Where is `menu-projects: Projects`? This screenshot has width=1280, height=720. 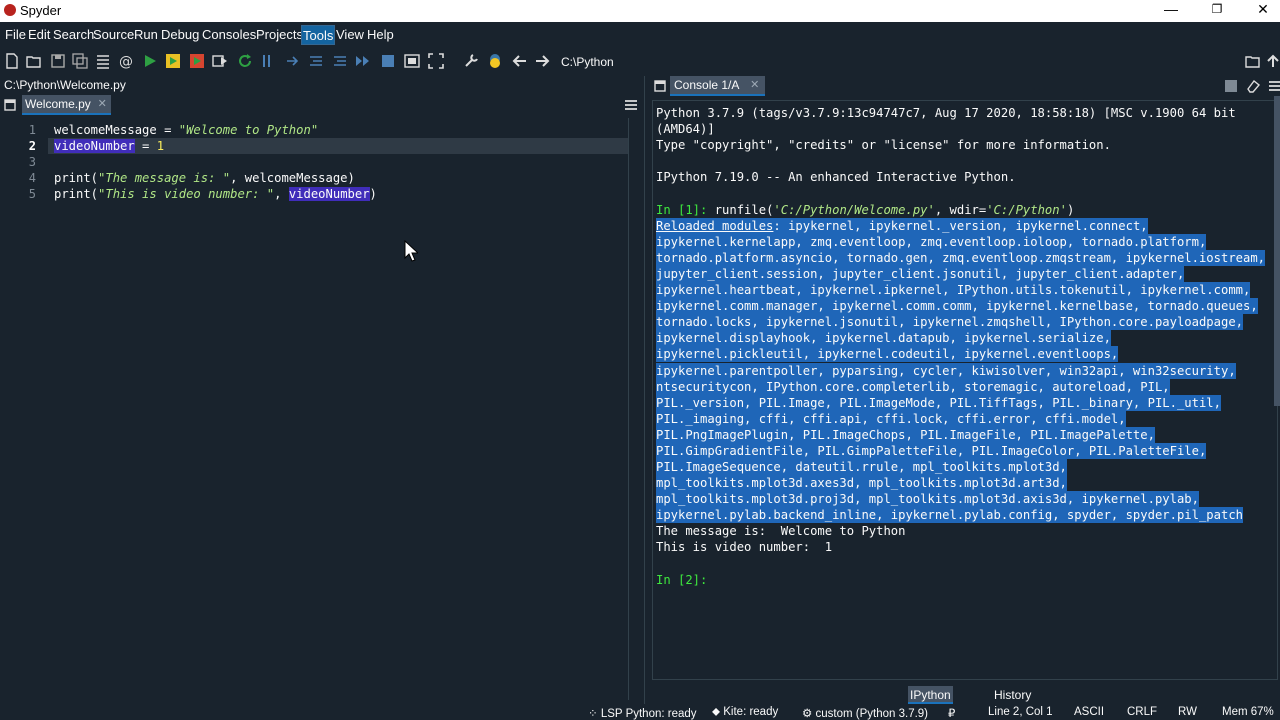 menu-projects: Projects is located at coordinates (279, 34).